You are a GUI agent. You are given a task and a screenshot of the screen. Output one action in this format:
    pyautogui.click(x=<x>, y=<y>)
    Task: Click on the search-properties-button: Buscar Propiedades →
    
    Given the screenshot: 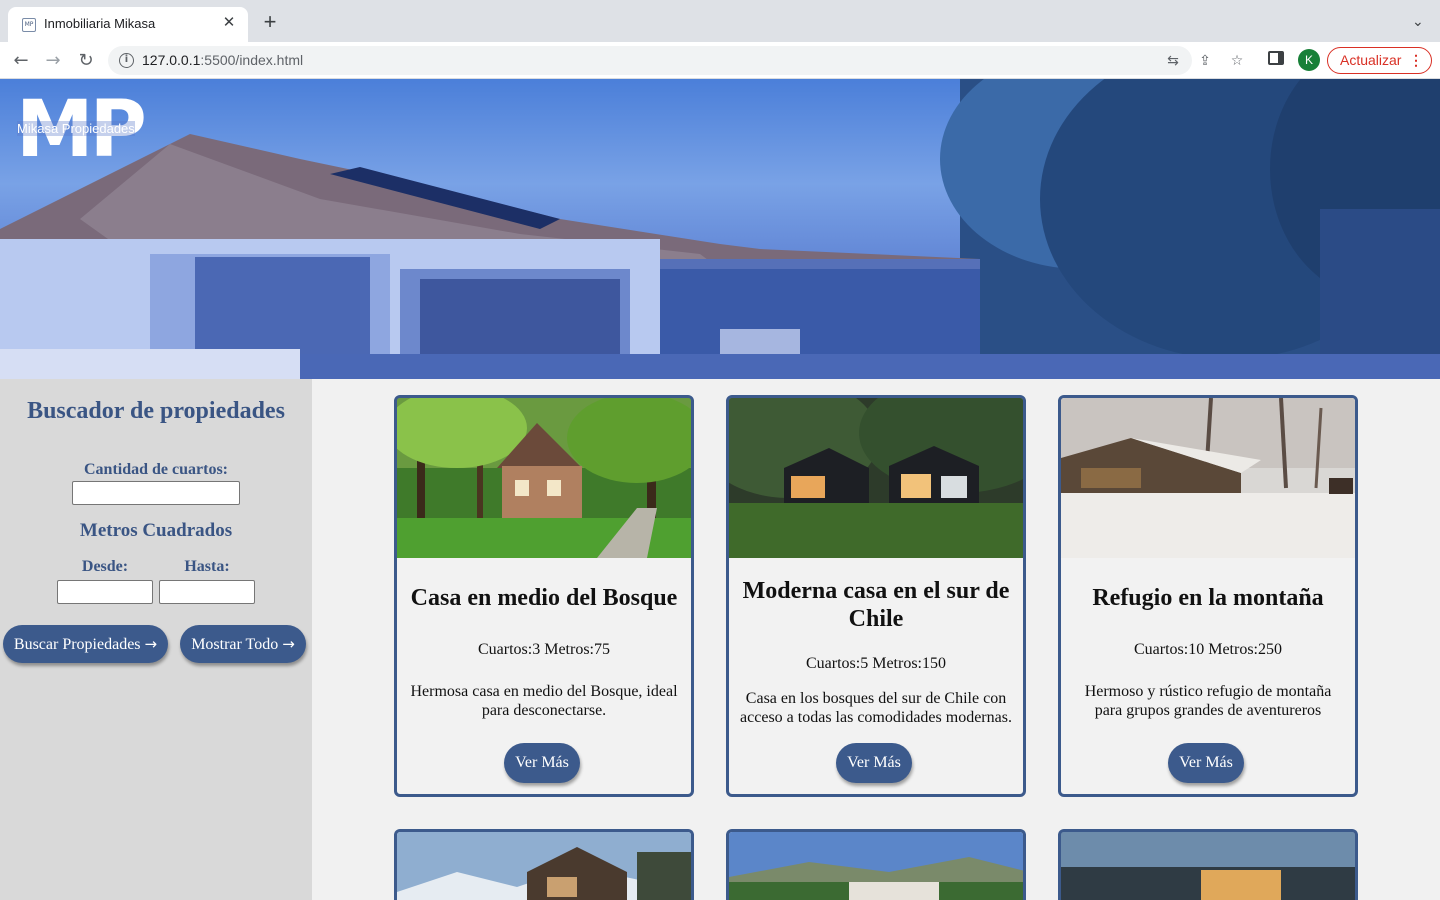 What is the action you would take?
    pyautogui.click(x=85, y=644)
    